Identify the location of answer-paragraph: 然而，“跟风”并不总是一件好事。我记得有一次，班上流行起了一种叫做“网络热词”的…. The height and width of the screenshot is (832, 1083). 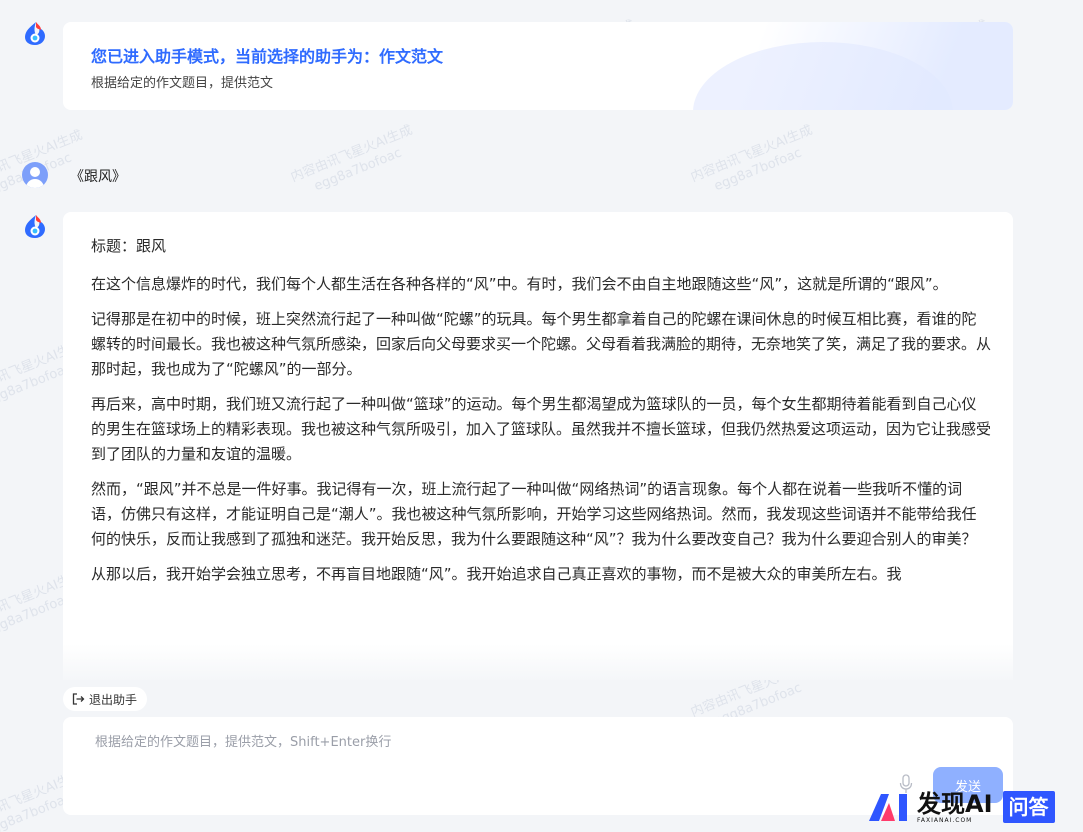
(534, 514).